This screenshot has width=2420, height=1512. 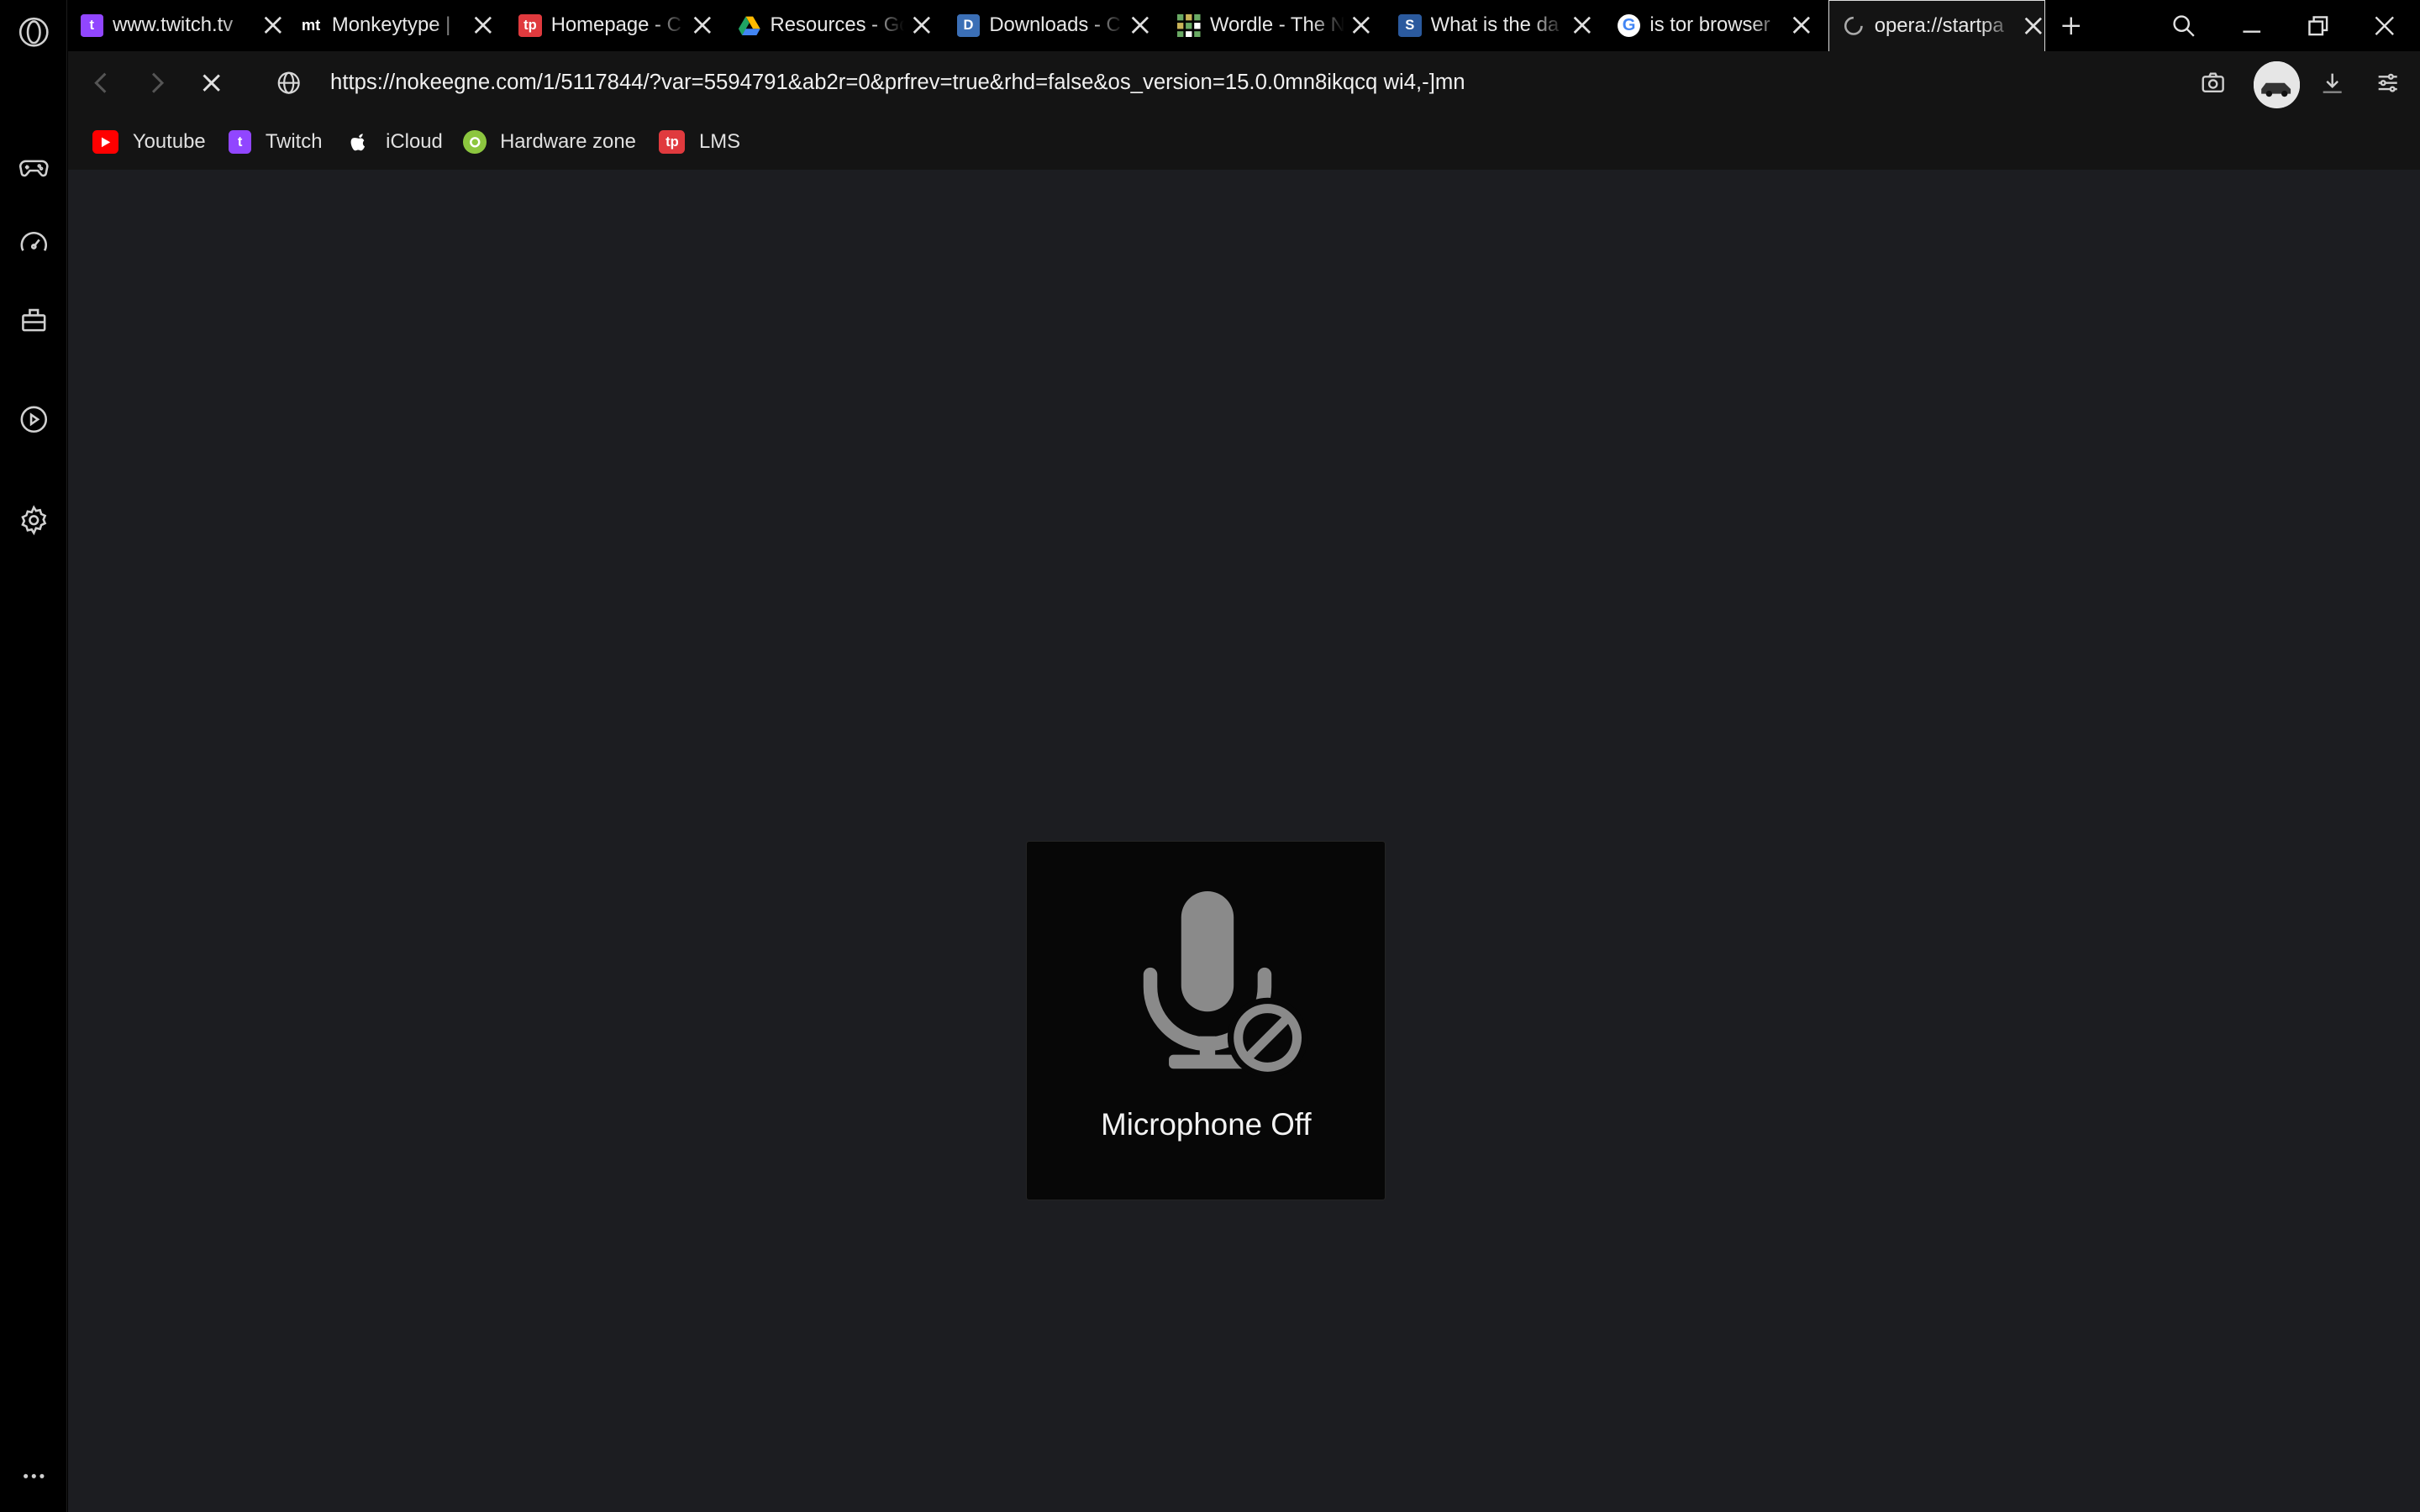 I want to click on google-drive-icon, so click(x=749, y=26).